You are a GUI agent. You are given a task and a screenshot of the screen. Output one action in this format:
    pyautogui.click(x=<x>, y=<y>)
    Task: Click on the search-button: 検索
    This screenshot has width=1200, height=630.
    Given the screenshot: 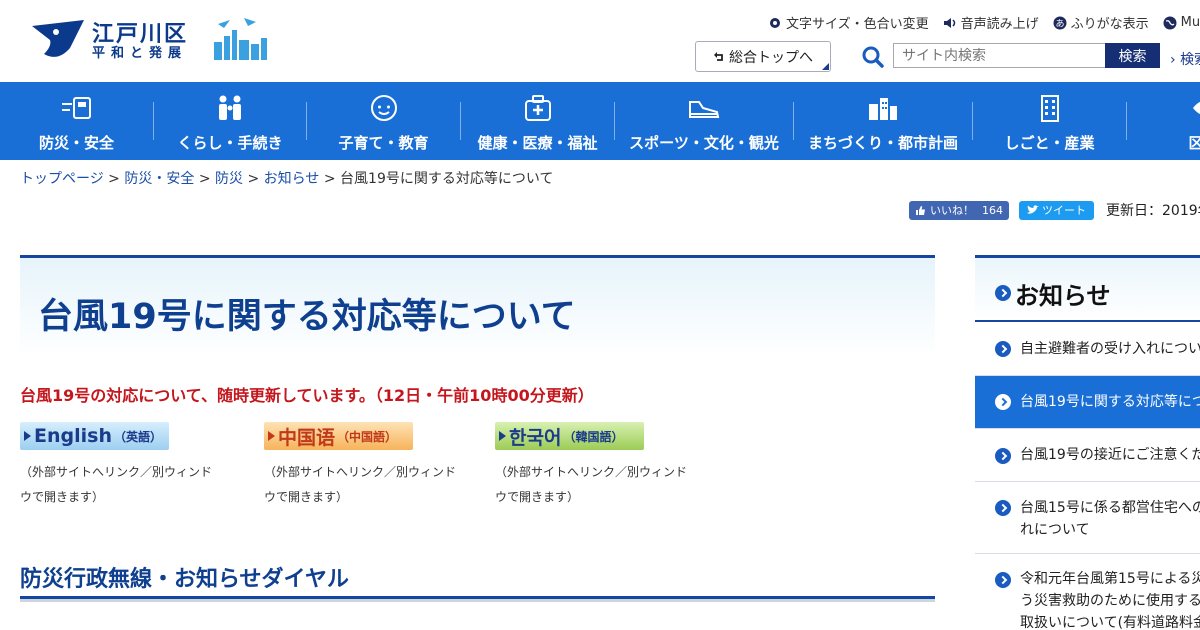 What is the action you would take?
    pyautogui.click(x=1132, y=55)
    